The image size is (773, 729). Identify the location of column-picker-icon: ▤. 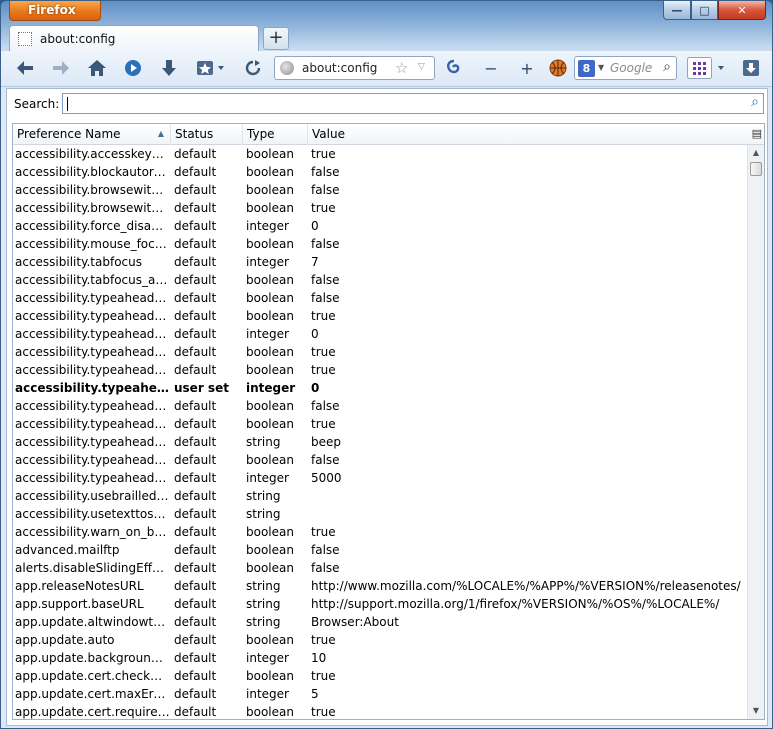
(757, 133).